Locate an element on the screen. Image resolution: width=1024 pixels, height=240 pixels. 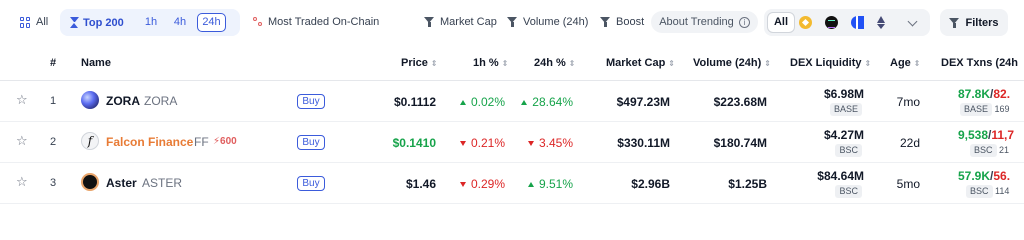
column-volume-label: Volume (24h) is located at coordinates (727, 63).